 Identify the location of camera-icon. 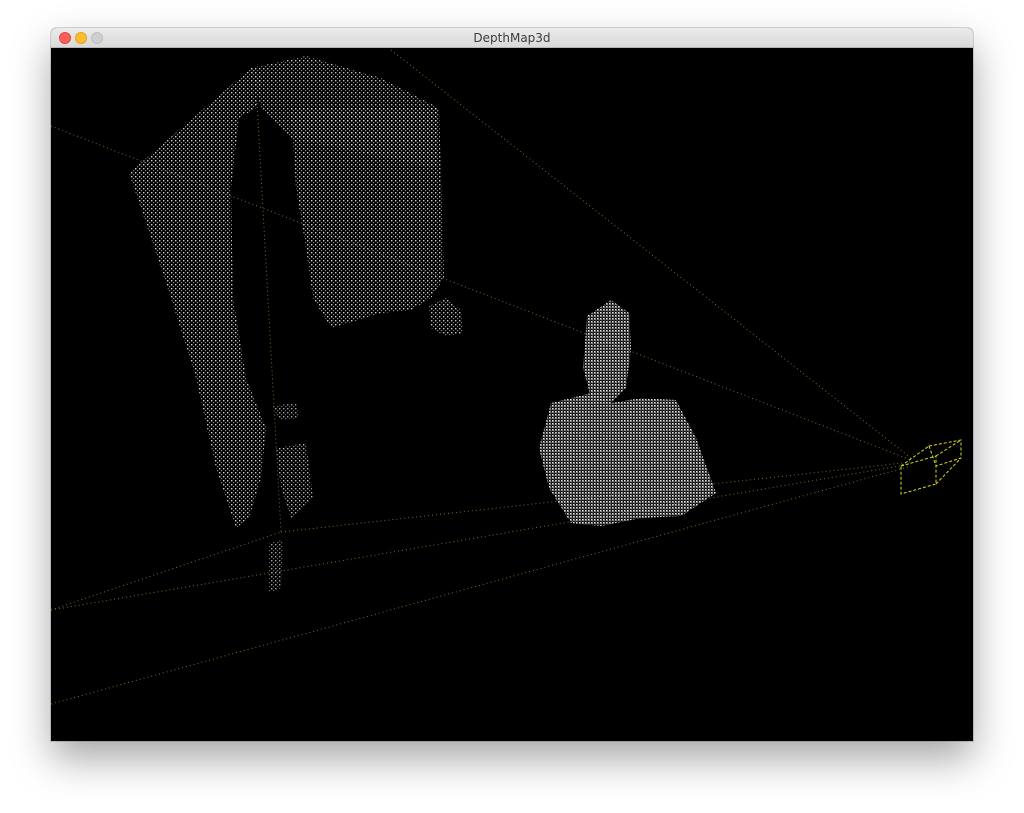
(931, 467).